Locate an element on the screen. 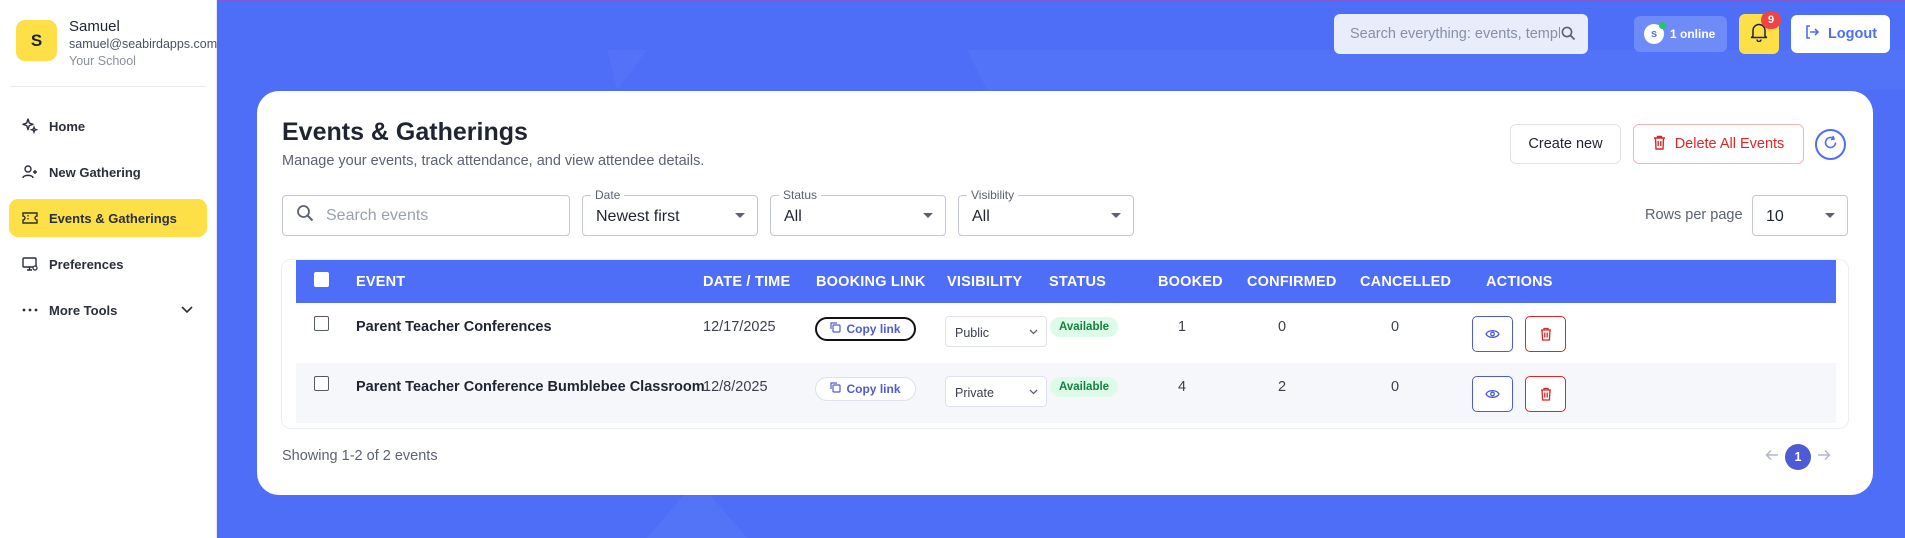 The height and width of the screenshot is (538, 1905). profile-name: Samuel is located at coordinates (94, 26).